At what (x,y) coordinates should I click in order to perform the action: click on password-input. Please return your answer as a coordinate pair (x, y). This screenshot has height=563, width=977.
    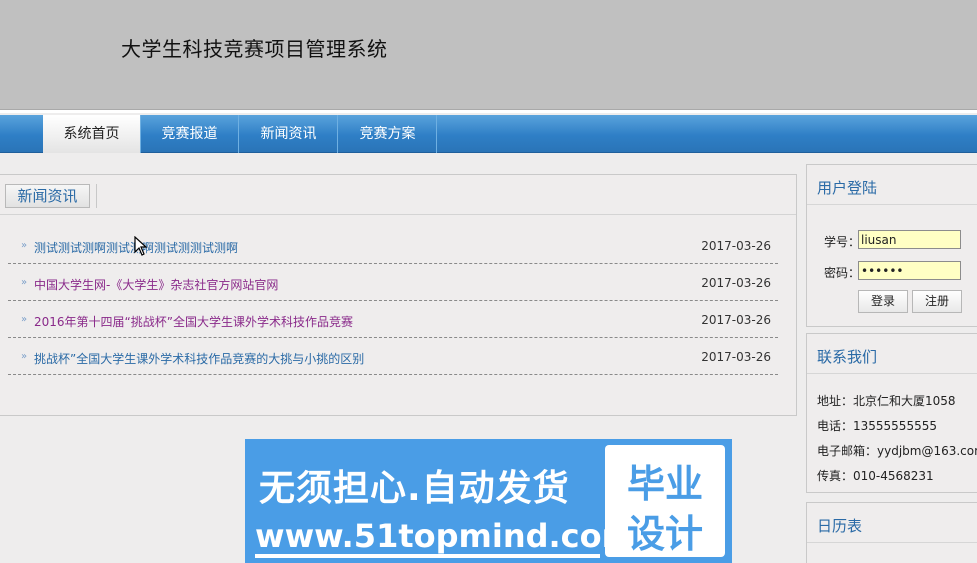
    Looking at the image, I should click on (909, 270).